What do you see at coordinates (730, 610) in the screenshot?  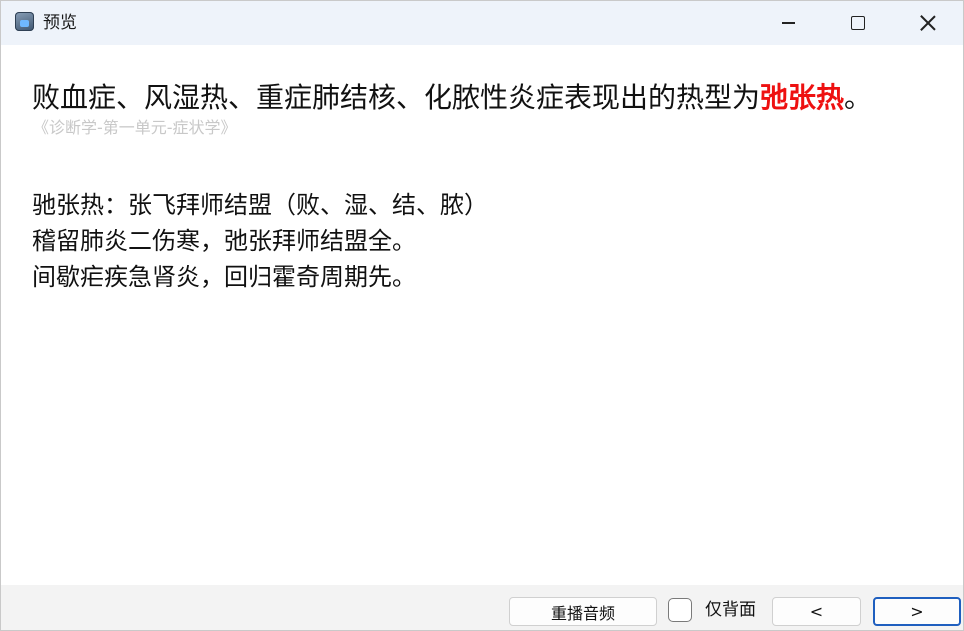 I see `back-only-label: 仅背面` at bounding box center [730, 610].